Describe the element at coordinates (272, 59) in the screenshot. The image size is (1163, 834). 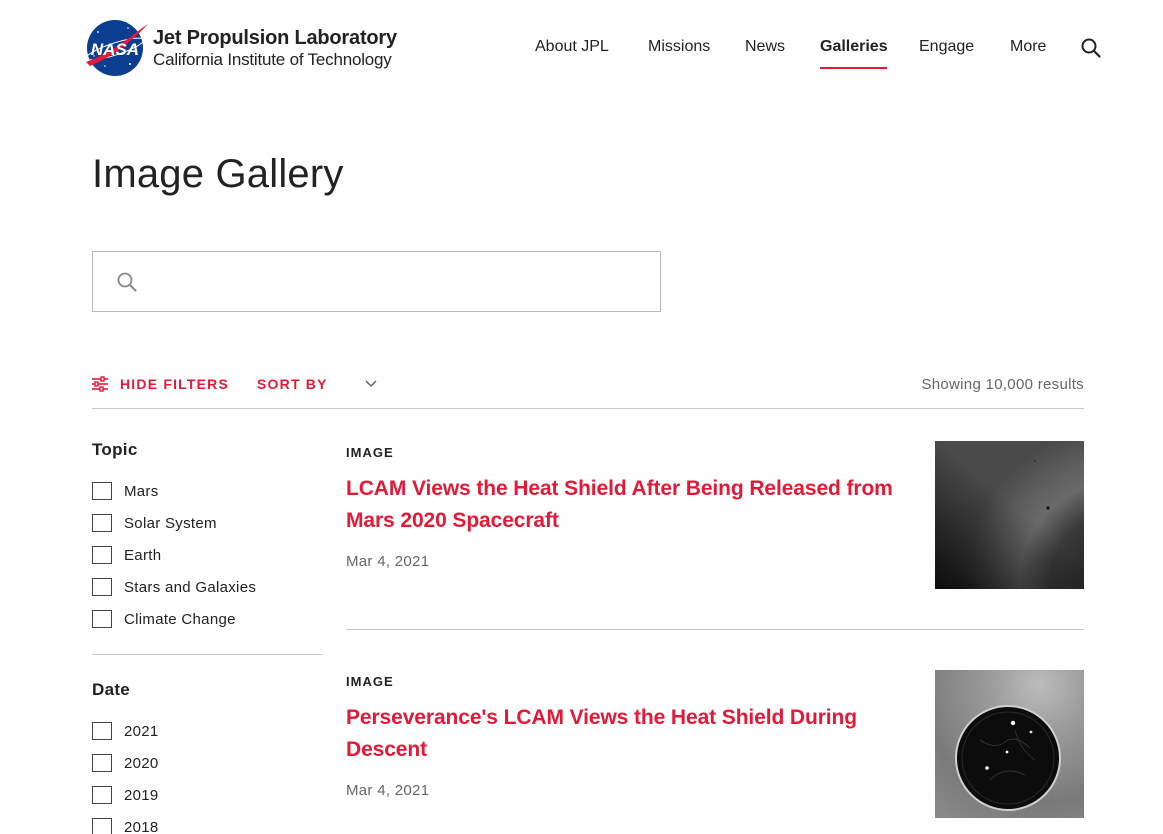
I see `logo-subtitle: California Institute of Technology` at that location.